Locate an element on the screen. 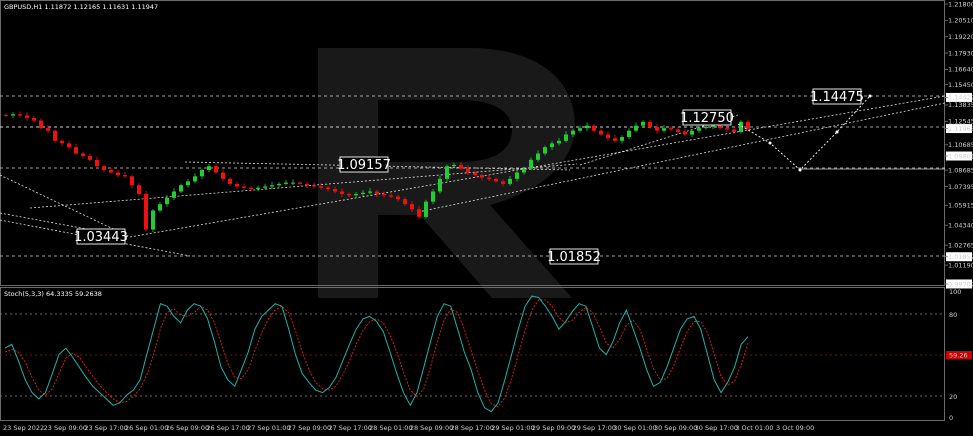 Image resolution: width=973 pixels, height=436 pixels. time-tick-label: 30 Sep 17:00 is located at coordinates (716, 428).